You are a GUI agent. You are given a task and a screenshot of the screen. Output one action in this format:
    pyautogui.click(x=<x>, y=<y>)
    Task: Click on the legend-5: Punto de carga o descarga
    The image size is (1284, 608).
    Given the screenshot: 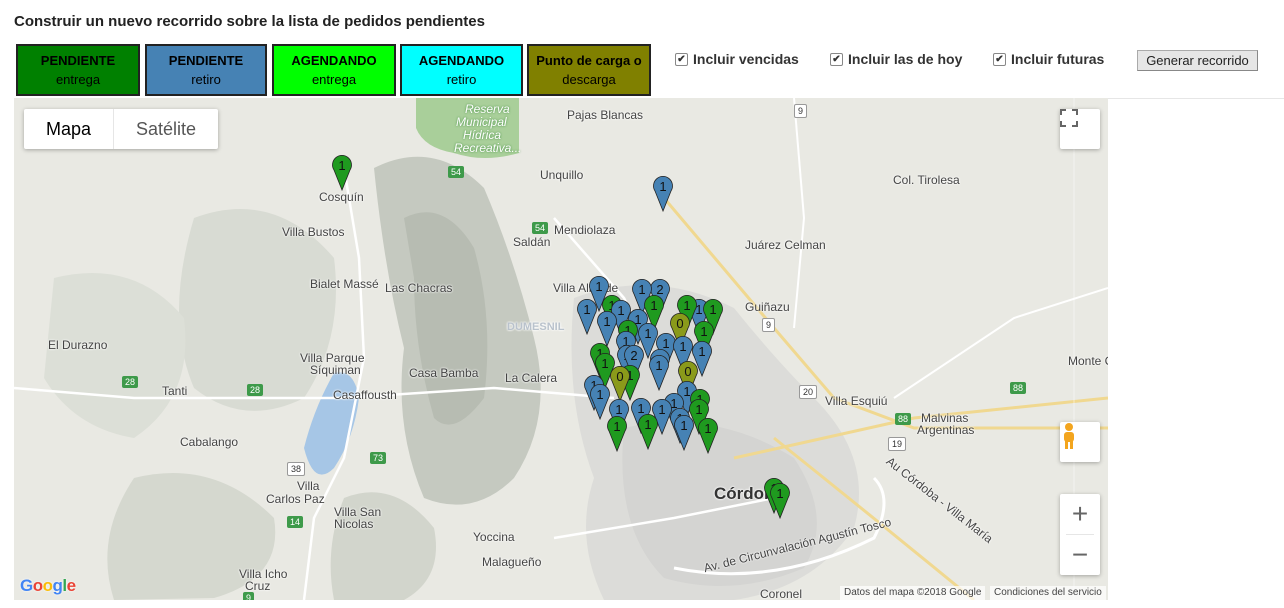 What is the action you would take?
    pyautogui.click(x=589, y=70)
    